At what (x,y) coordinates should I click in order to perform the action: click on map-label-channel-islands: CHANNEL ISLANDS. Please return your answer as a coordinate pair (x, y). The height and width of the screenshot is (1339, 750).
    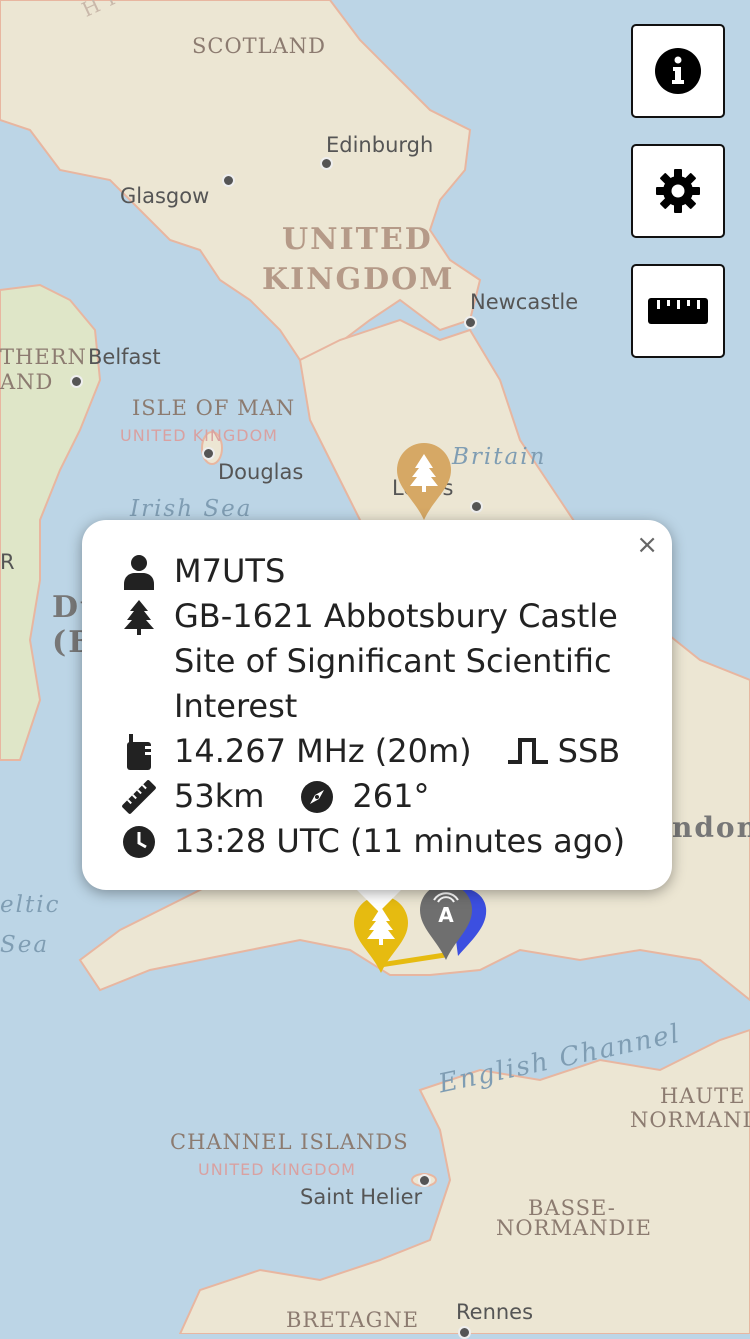
    Looking at the image, I should click on (289, 1142).